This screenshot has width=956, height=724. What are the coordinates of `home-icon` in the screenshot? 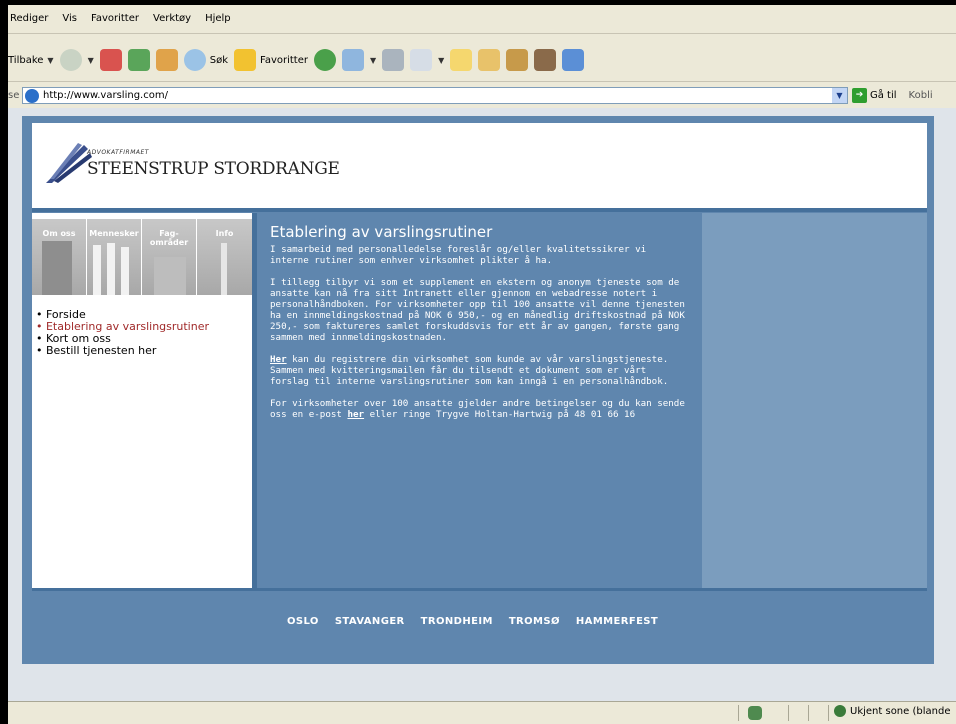 It's located at (166, 60).